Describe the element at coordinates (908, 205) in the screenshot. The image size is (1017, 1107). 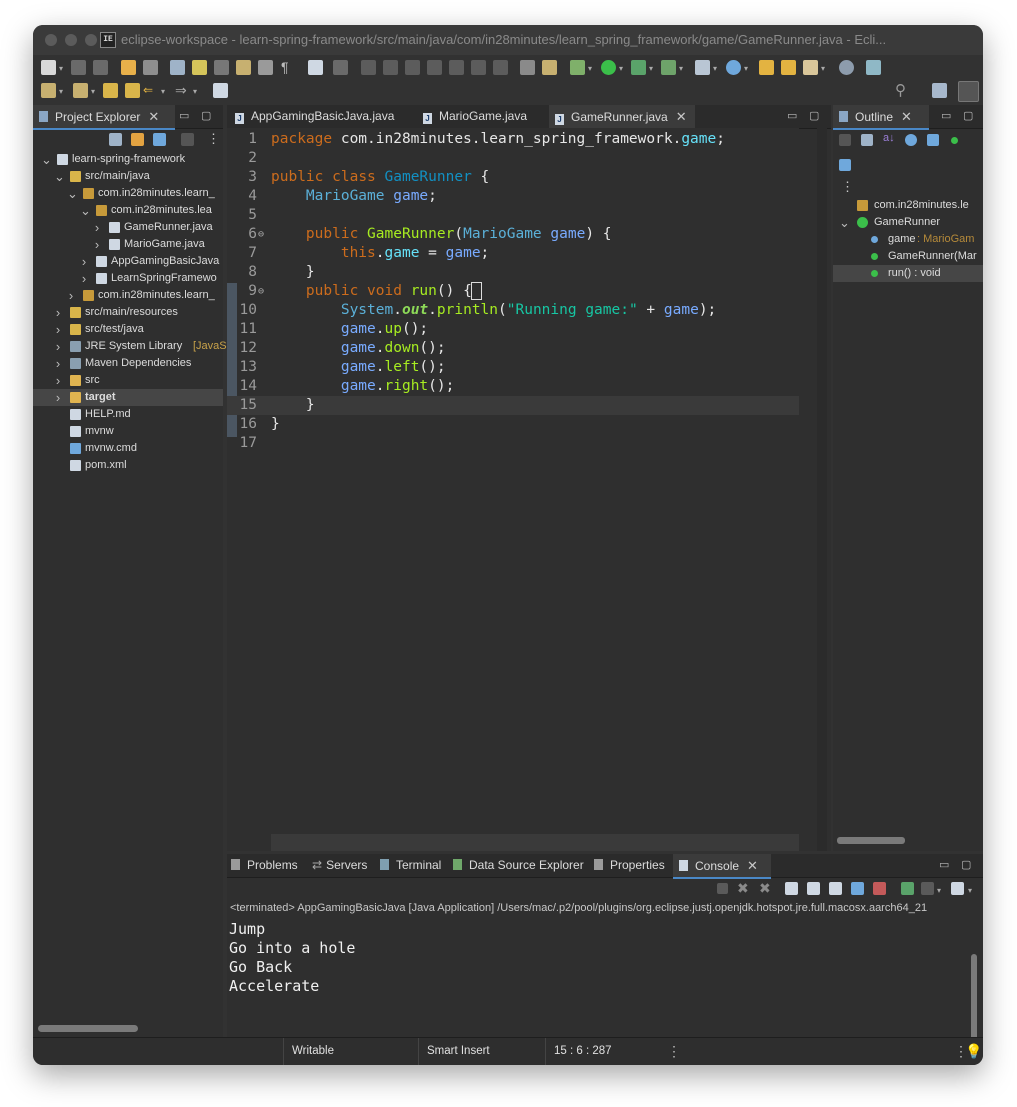
I see `outline-item: com.in28minutes.le` at that location.